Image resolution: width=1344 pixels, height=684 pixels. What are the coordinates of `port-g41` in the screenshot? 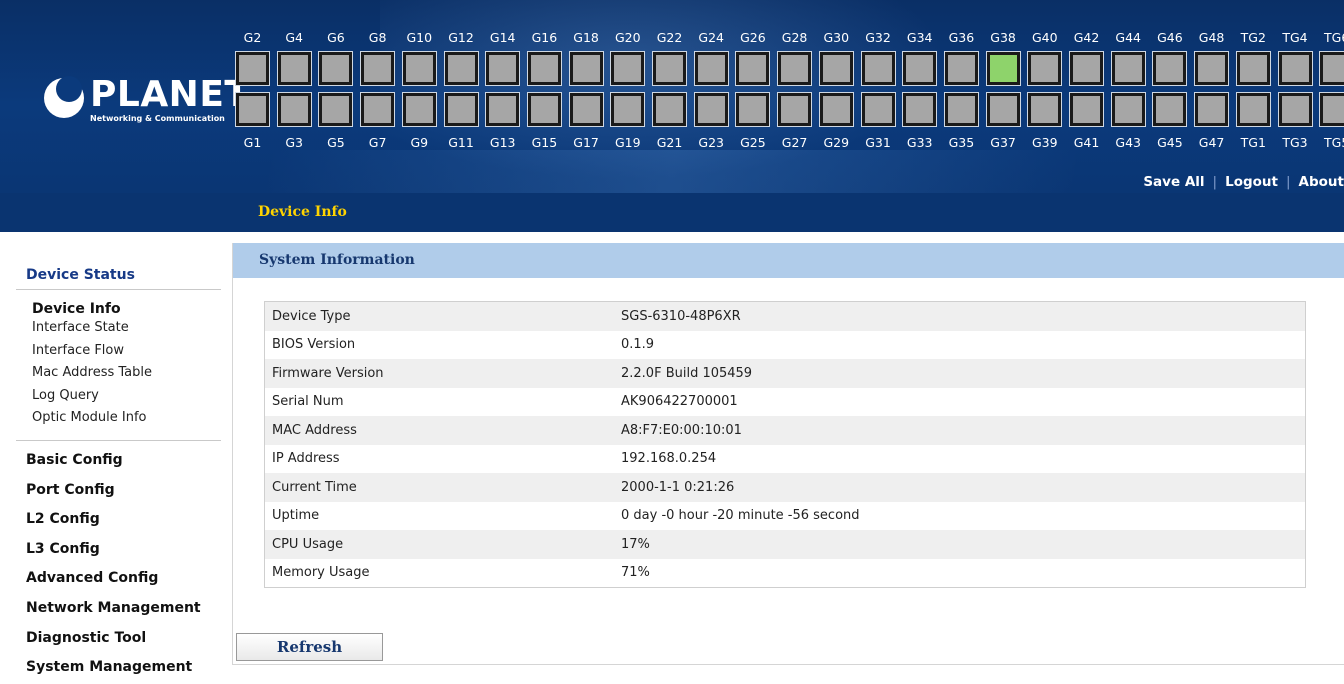 It's located at (1086, 109).